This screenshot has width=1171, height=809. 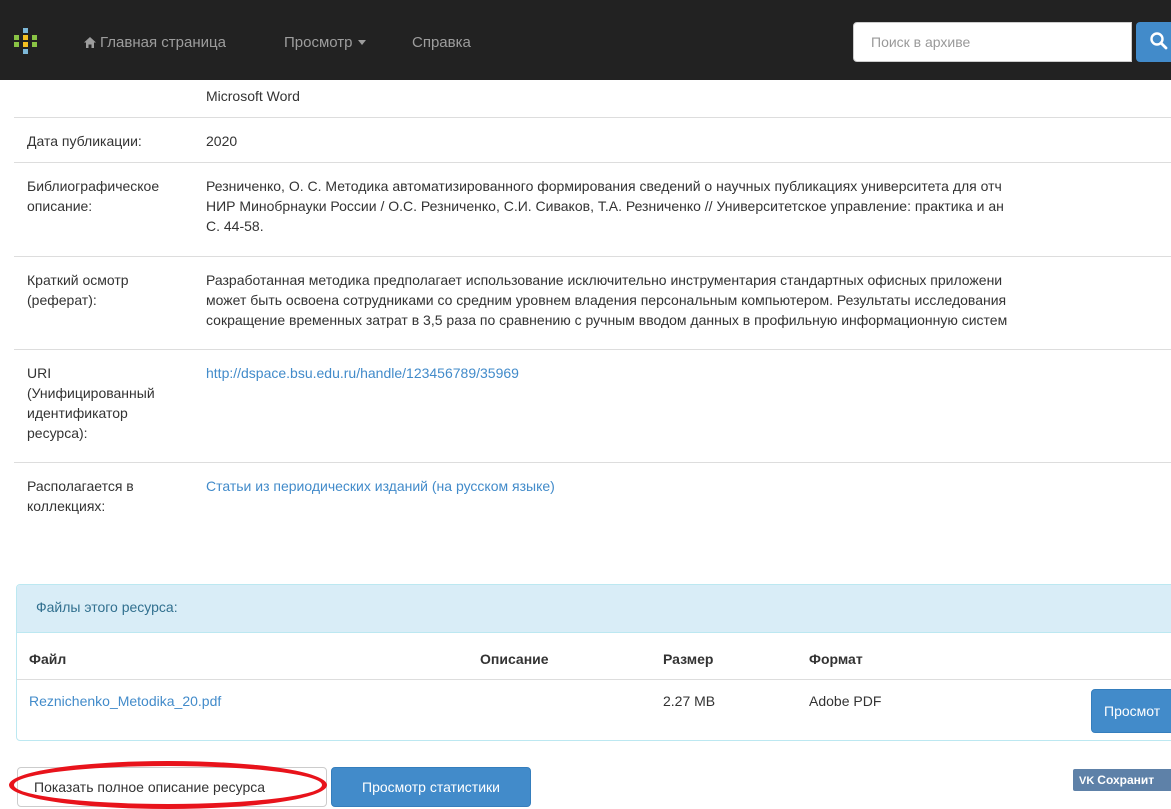 I want to click on caret-down-icon, so click(x=361, y=42).